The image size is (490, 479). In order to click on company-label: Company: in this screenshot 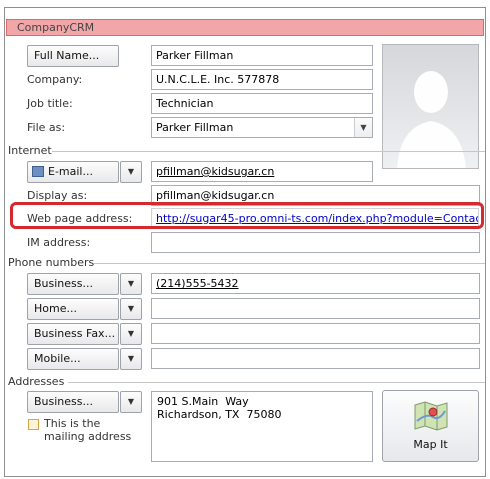, I will do `click(55, 79)`.